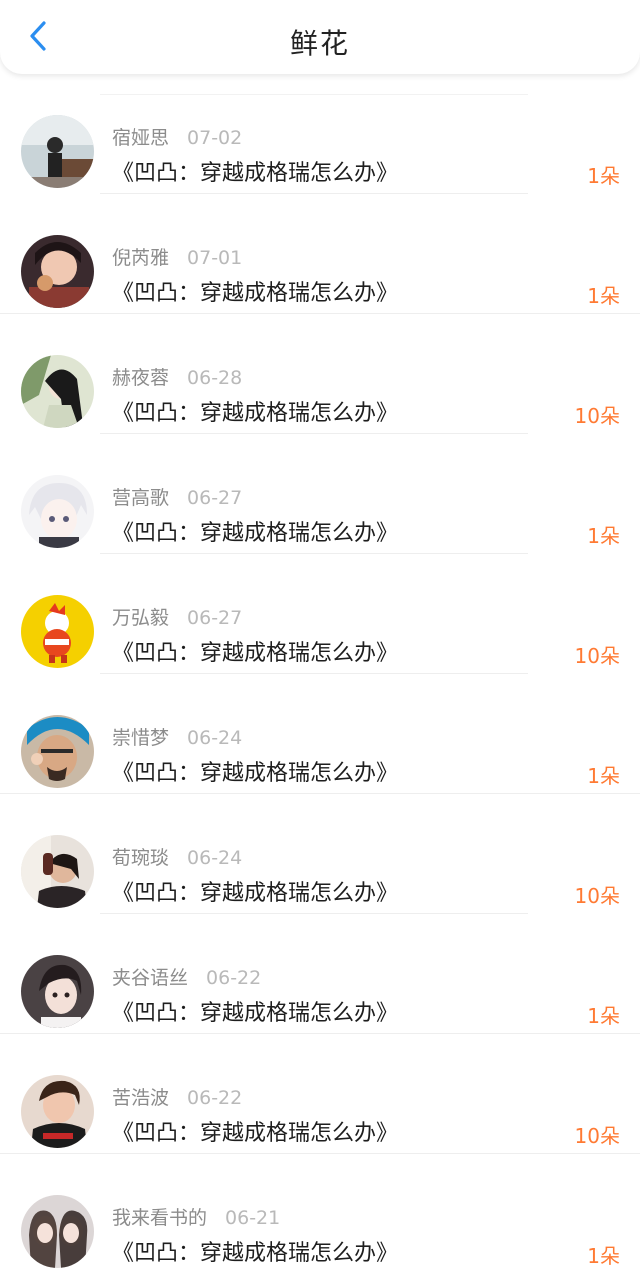 Image resolution: width=640 pixels, height=1282 pixels. I want to click on list-item: 赫夜蓉 06-28 《凹凸：穿越成格瑞怎么办》 10朵, so click(320, 374).